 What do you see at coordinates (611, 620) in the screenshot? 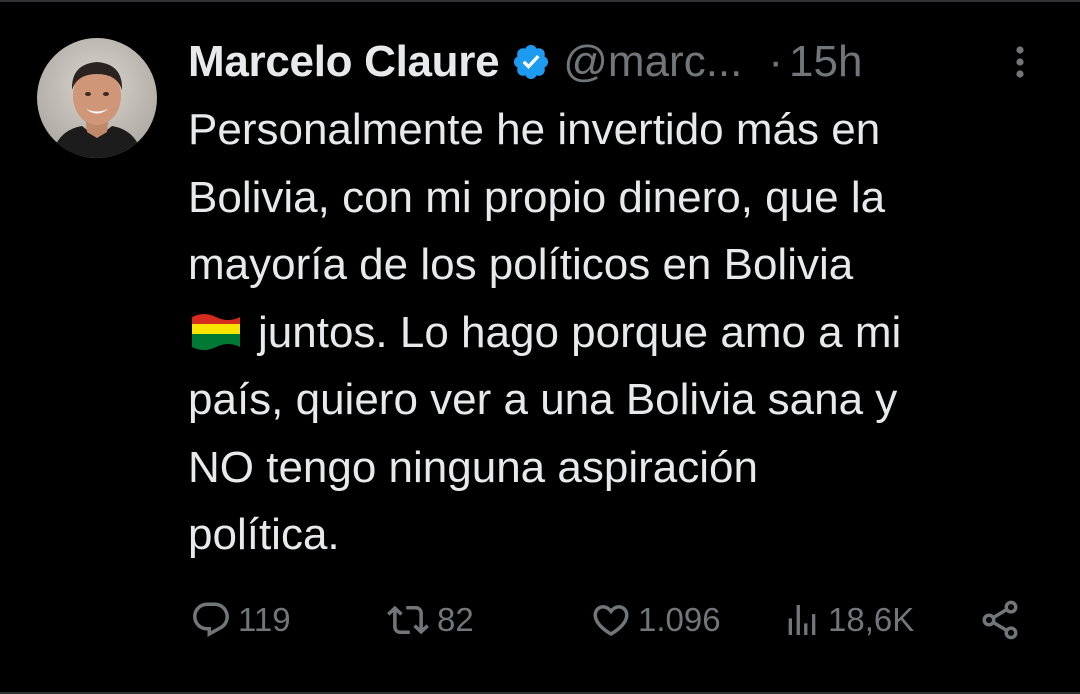
I see `like-icon` at bounding box center [611, 620].